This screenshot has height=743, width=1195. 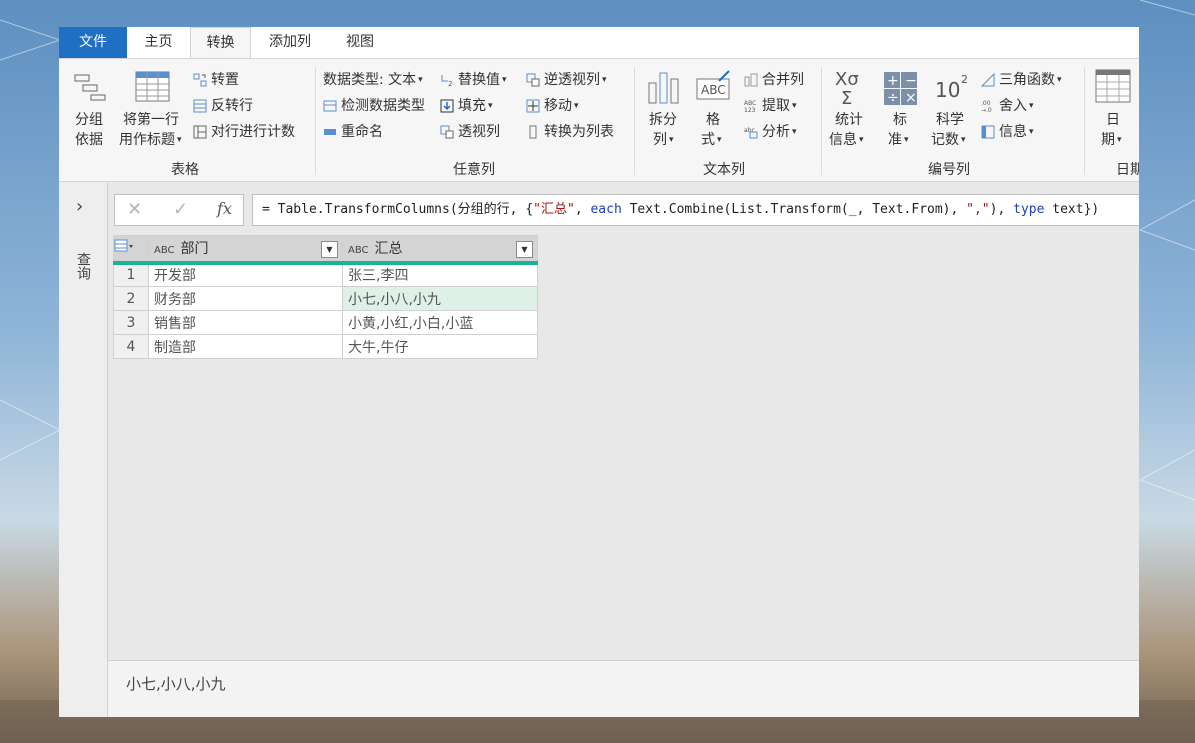 I want to click on standard-label-1: 标, so click(x=900, y=120).